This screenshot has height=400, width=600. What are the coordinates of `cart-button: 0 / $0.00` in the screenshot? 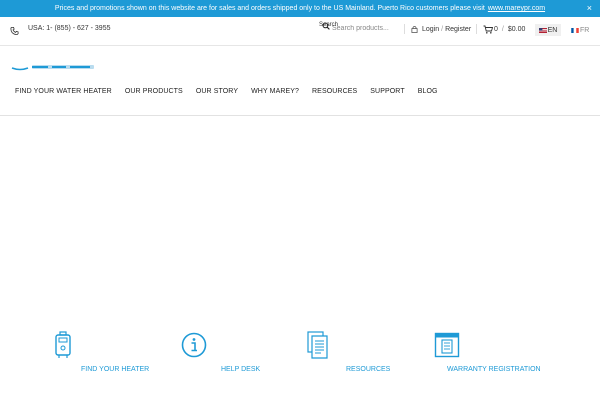 It's located at (504, 29).